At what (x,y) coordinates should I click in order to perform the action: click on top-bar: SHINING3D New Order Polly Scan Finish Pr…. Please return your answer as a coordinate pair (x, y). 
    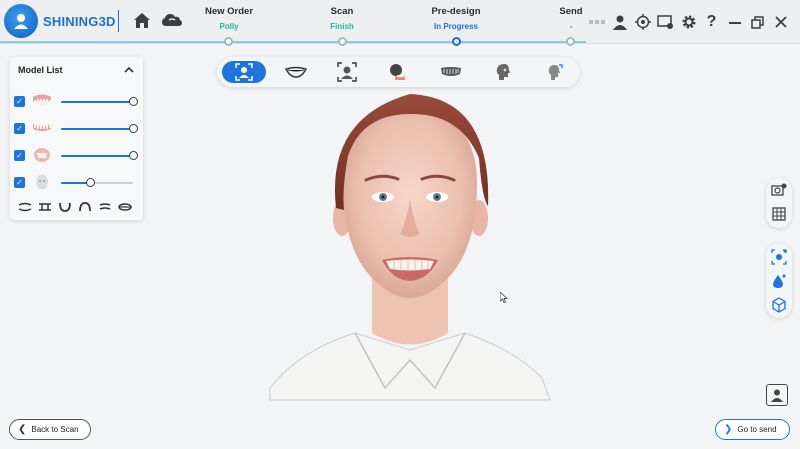
    Looking at the image, I should click on (400, 23).